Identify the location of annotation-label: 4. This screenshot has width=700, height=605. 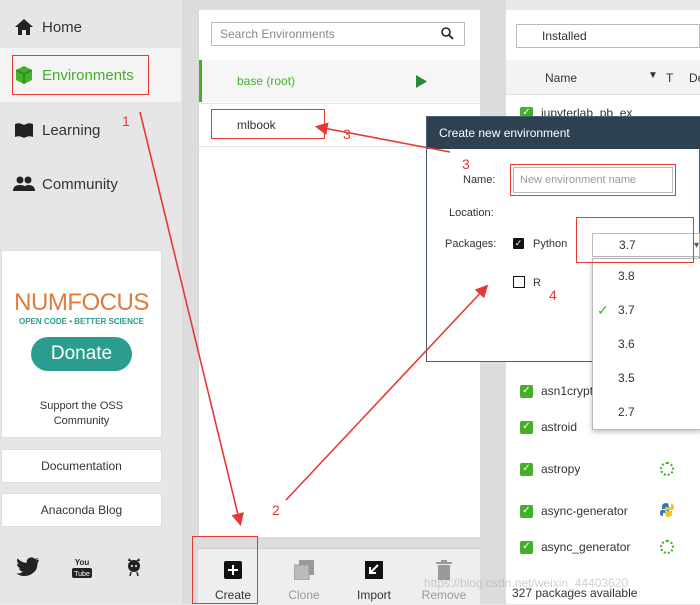
(553, 295).